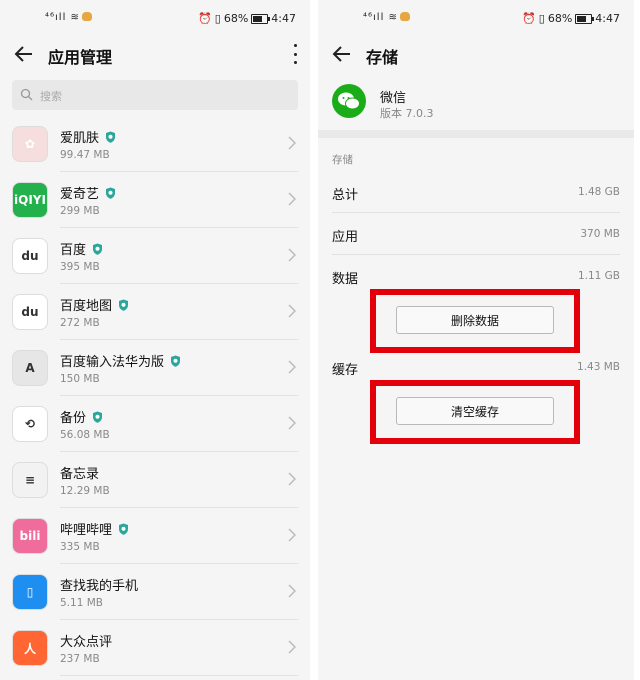 This screenshot has width=640, height=680. What do you see at coordinates (86, 306) in the screenshot?
I see `app-name: 百度地图` at bounding box center [86, 306].